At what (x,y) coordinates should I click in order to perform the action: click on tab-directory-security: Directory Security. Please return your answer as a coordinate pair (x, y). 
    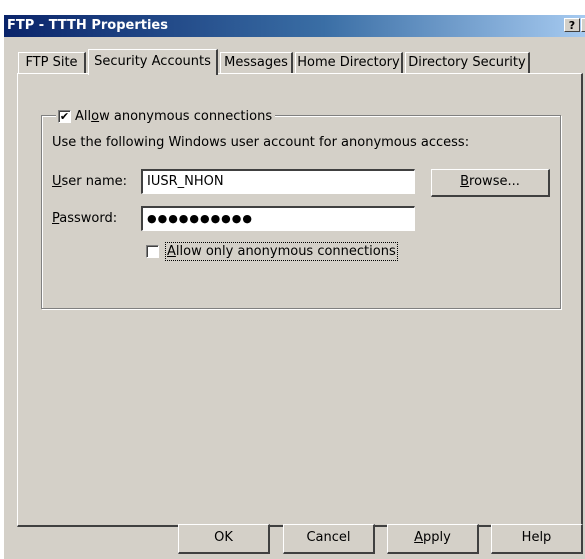
    Looking at the image, I should click on (467, 63).